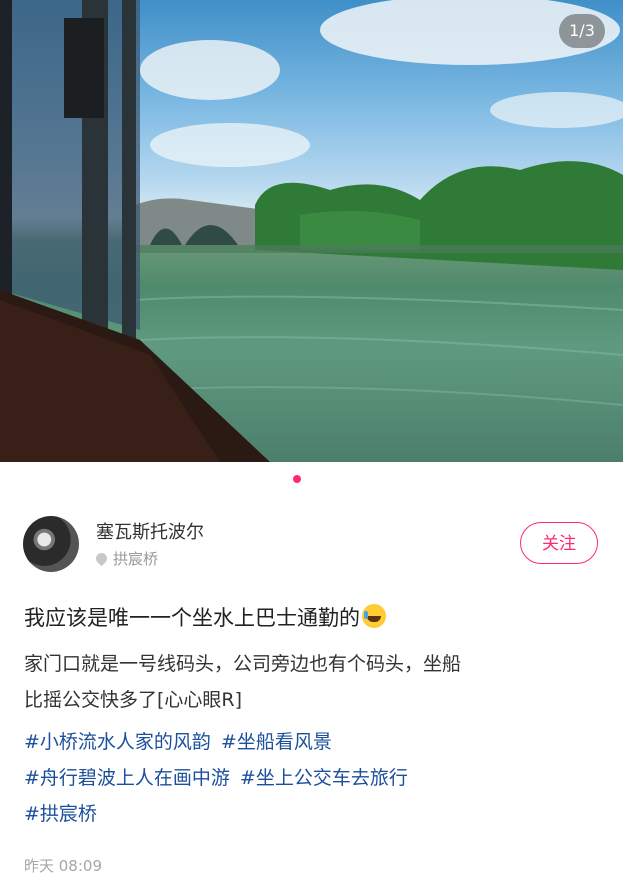 This screenshot has height=886, width=623. What do you see at coordinates (133, 700) in the screenshot?
I see `post-body-line: 比摇公交快多了[心心眼R]` at bounding box center [133, 700].